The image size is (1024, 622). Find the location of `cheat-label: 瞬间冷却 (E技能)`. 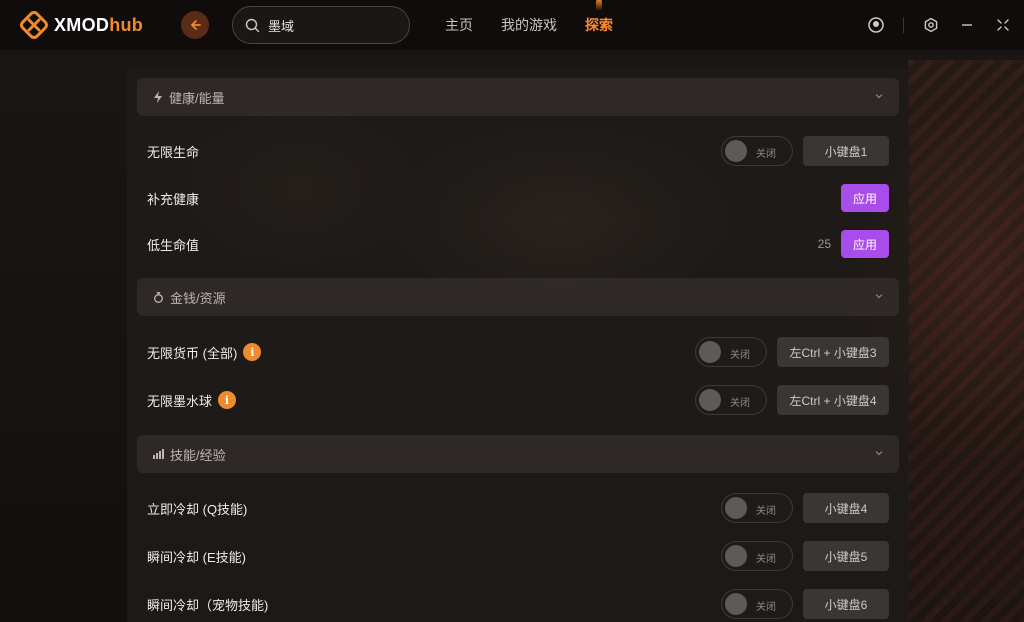

cheat-label: 瞬间冷却 (E技能) is located at coordinates (196, 557).